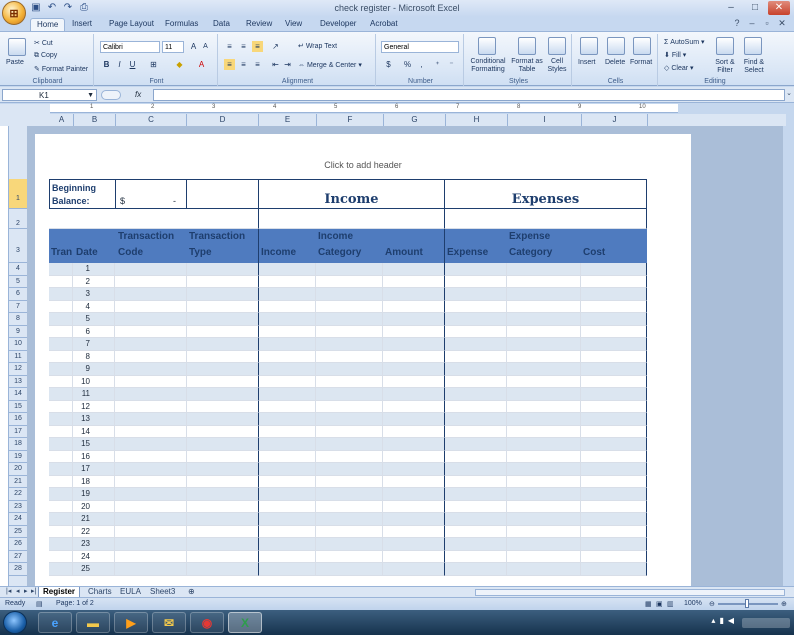 This screenshot has height=635, width=794. I want to click on tab-data: Data, so click(221, 24).